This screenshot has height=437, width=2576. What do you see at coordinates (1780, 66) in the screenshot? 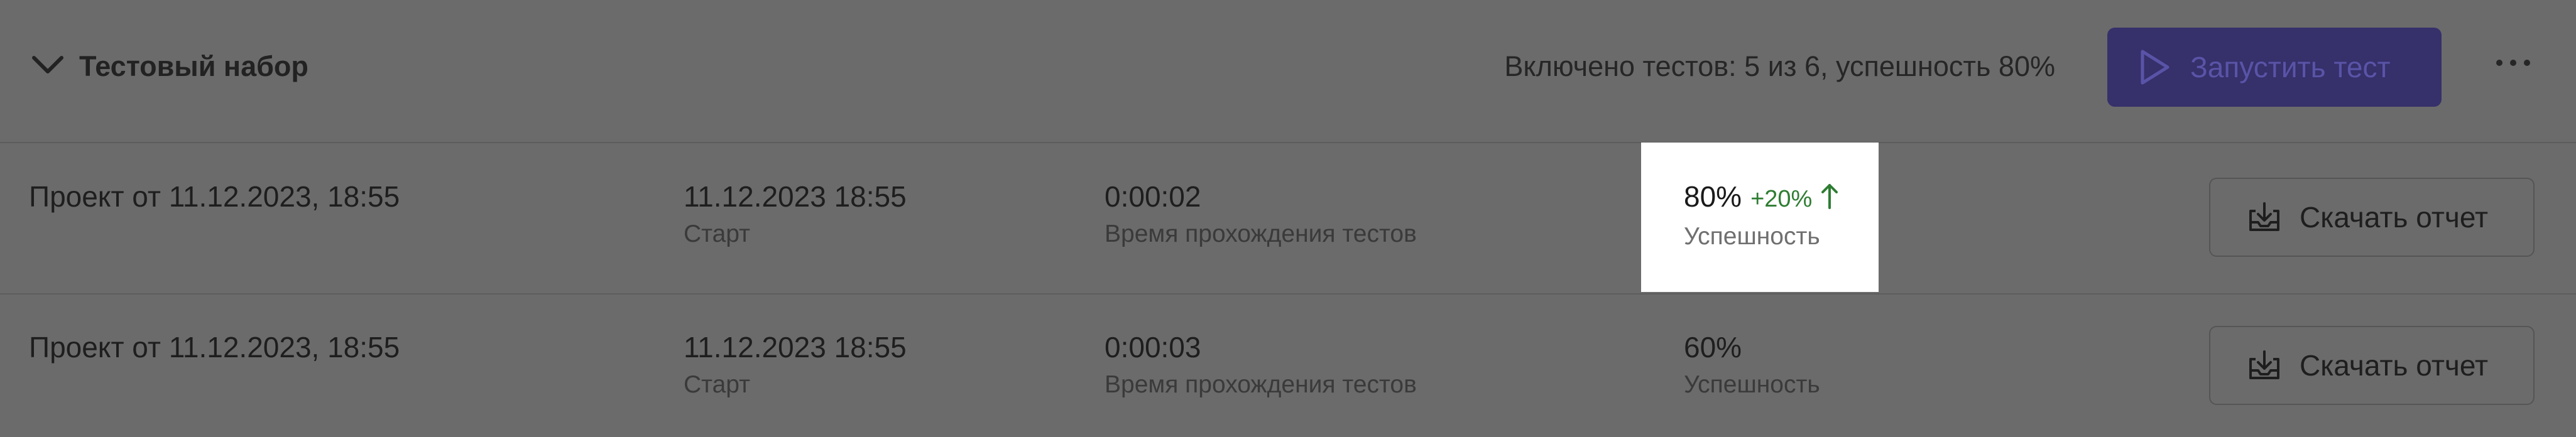
I see `tests-summary: Включено тестов: 5 из 6, успешность 80%` at bounding box center [1780, 66].